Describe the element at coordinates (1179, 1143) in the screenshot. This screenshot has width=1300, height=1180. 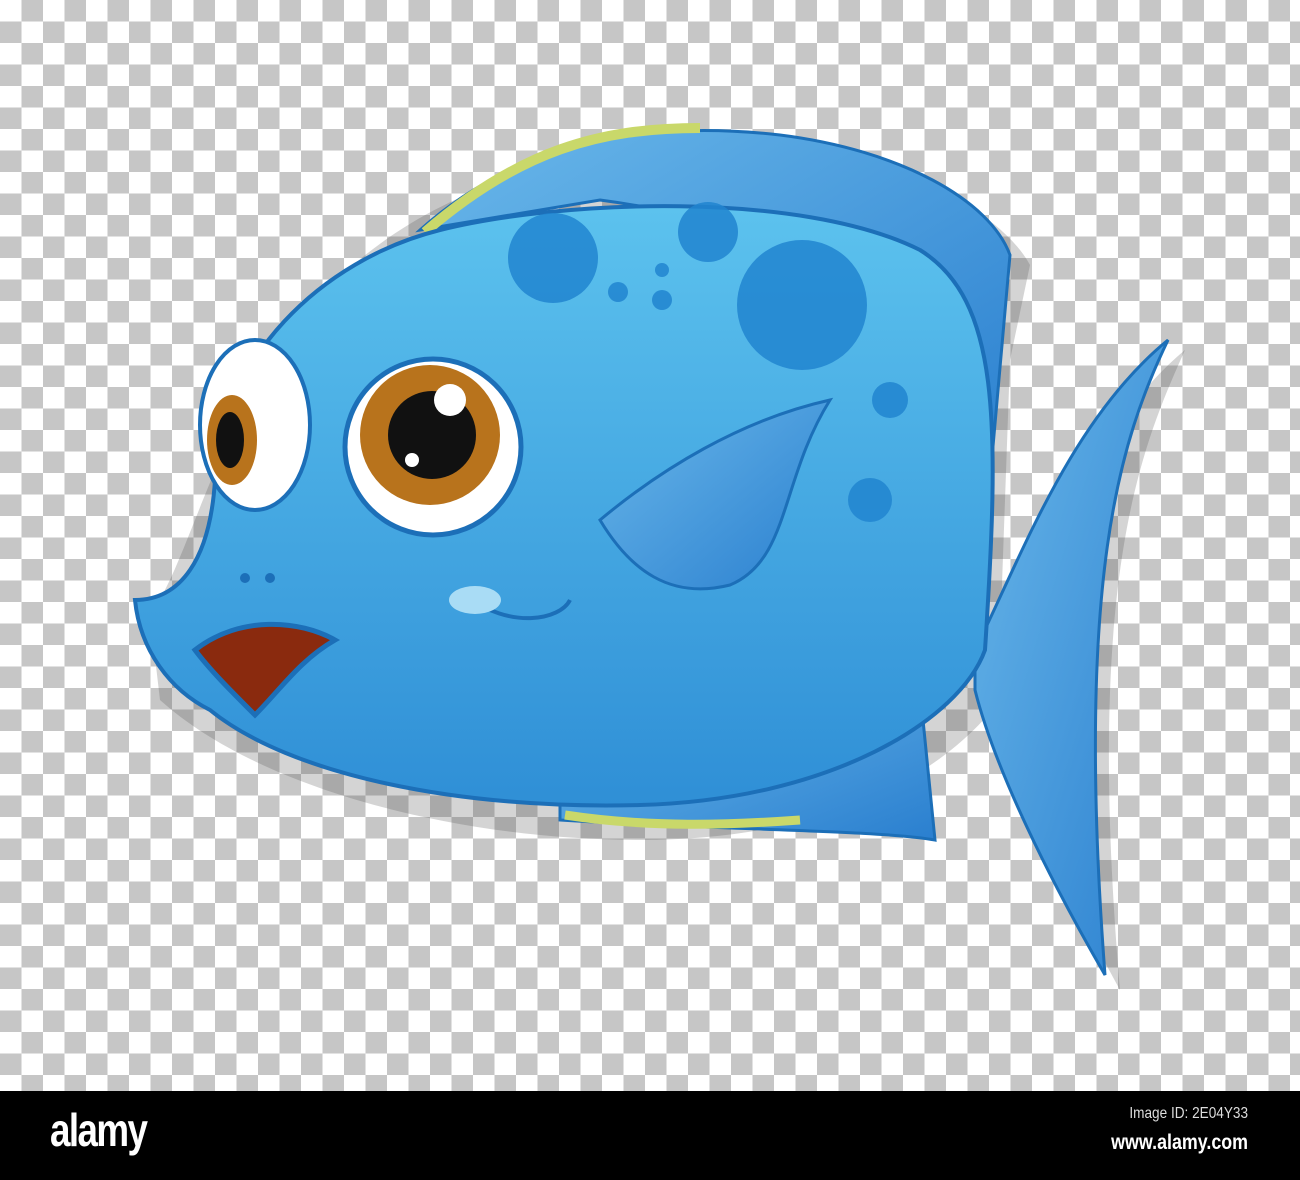
I see `site-url: www.alamy.com` at that location.